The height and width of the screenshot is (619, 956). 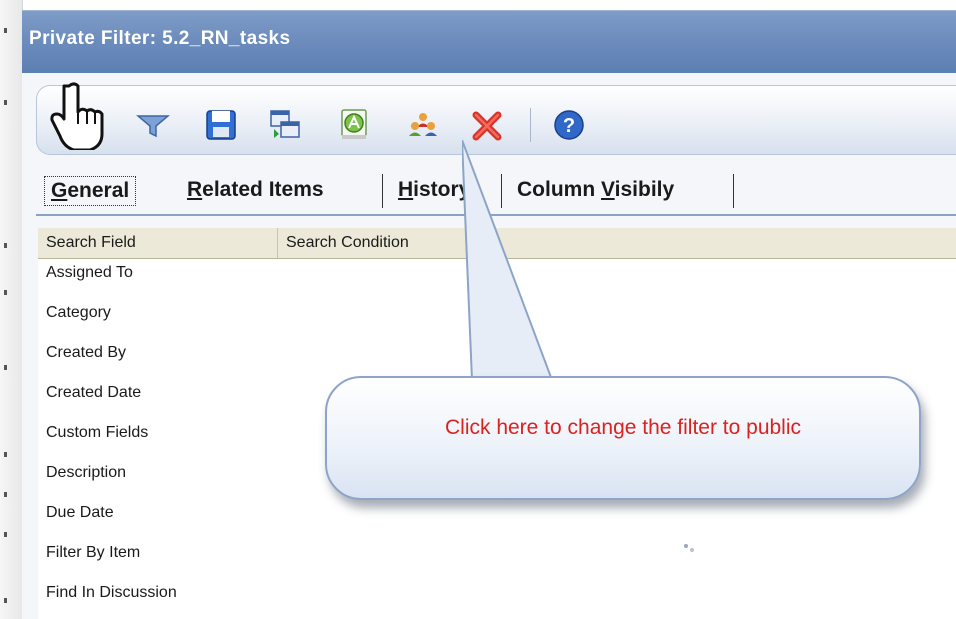 I want to click on tab-history-access-key: H, so click(x=406, y=189).